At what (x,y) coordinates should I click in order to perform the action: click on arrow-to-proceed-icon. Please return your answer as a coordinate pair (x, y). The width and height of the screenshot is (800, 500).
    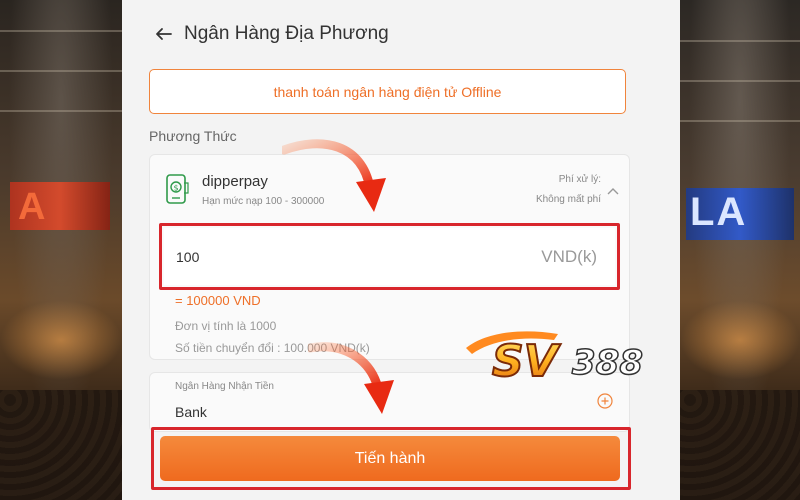
    Looking at the image, I should click on (351, 378).